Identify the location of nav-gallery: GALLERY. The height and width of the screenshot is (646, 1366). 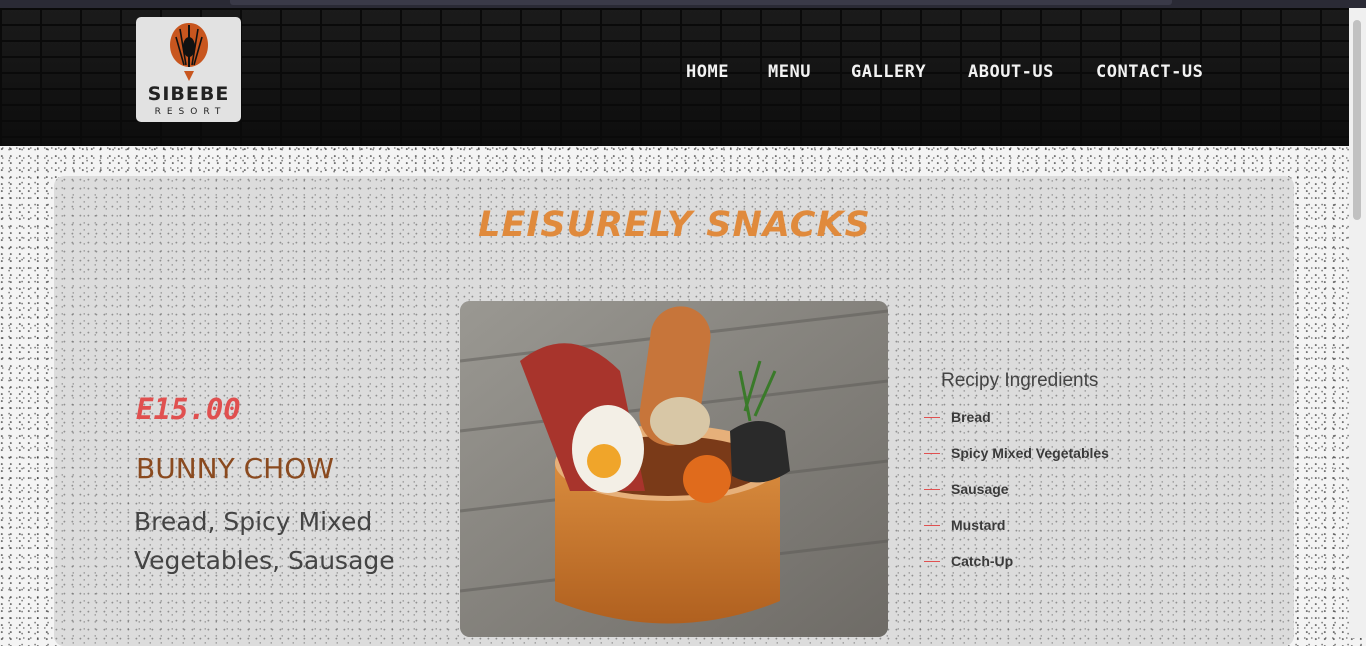
(888, 72).